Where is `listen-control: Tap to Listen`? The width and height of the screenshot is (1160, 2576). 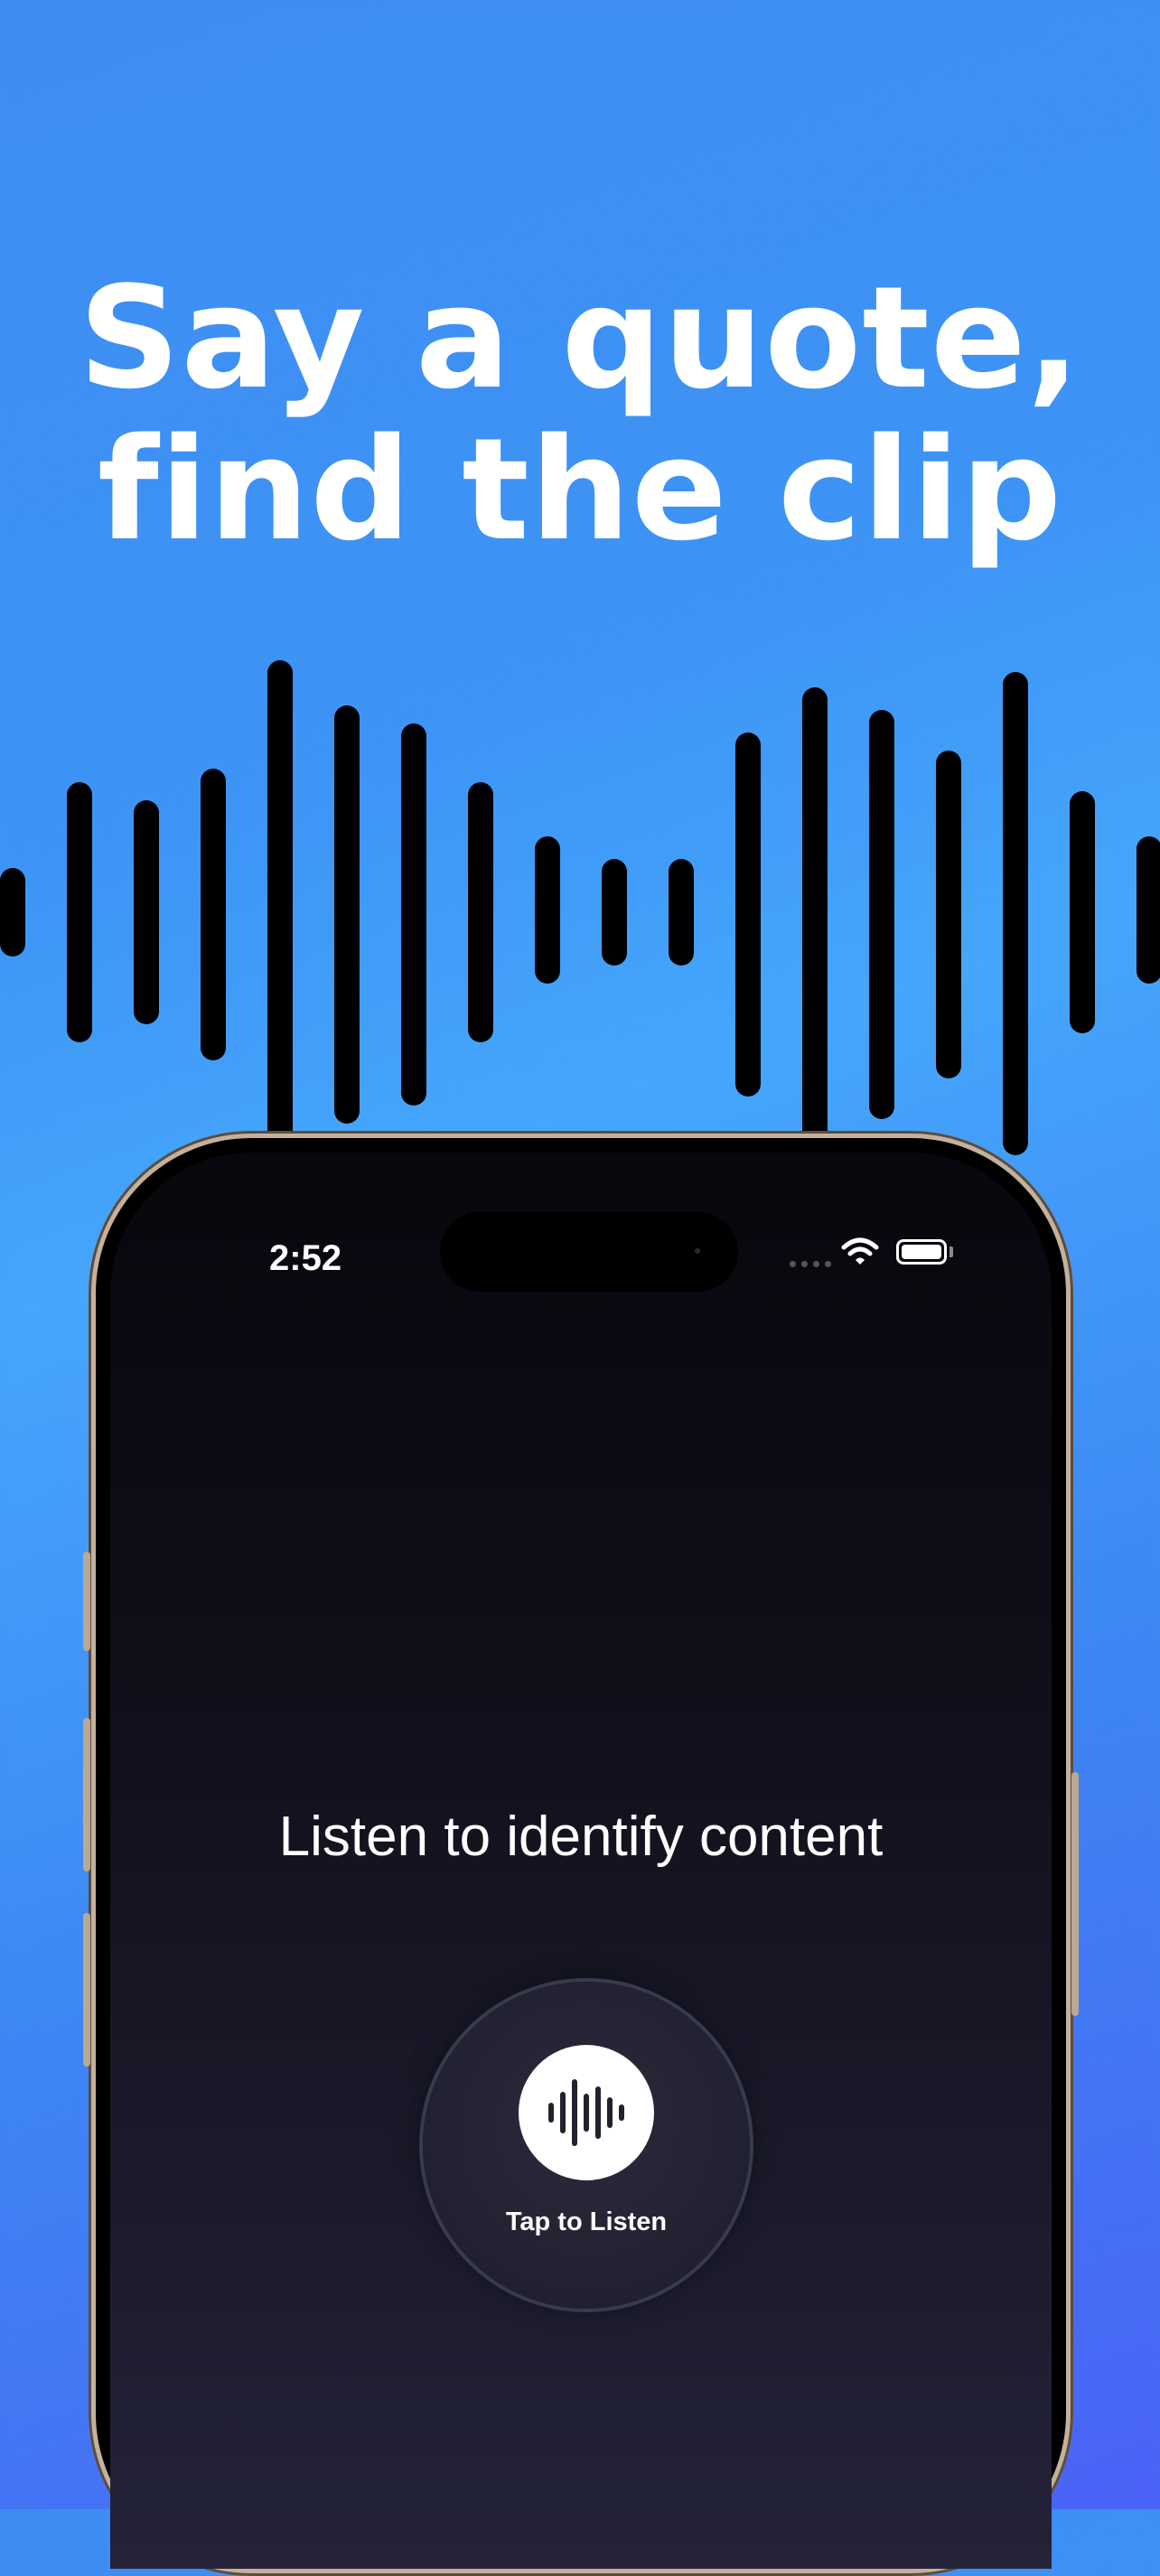
listen-control: Tap to Listen is located at coordinates (587, 2145).